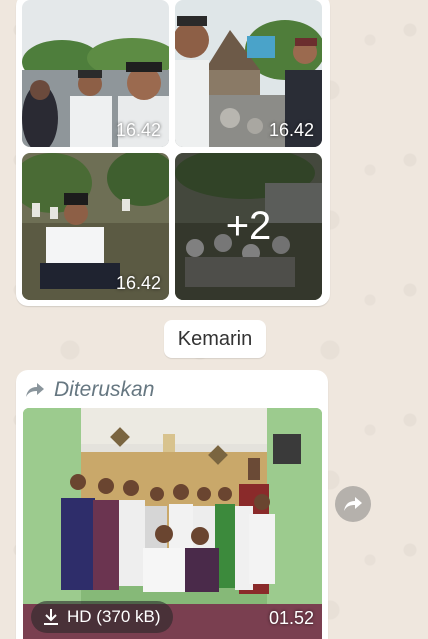 Image resolution: width=428 pixels, height=639 pixels. I want to click on more-photos-overlay: +2, so click(248, 226).